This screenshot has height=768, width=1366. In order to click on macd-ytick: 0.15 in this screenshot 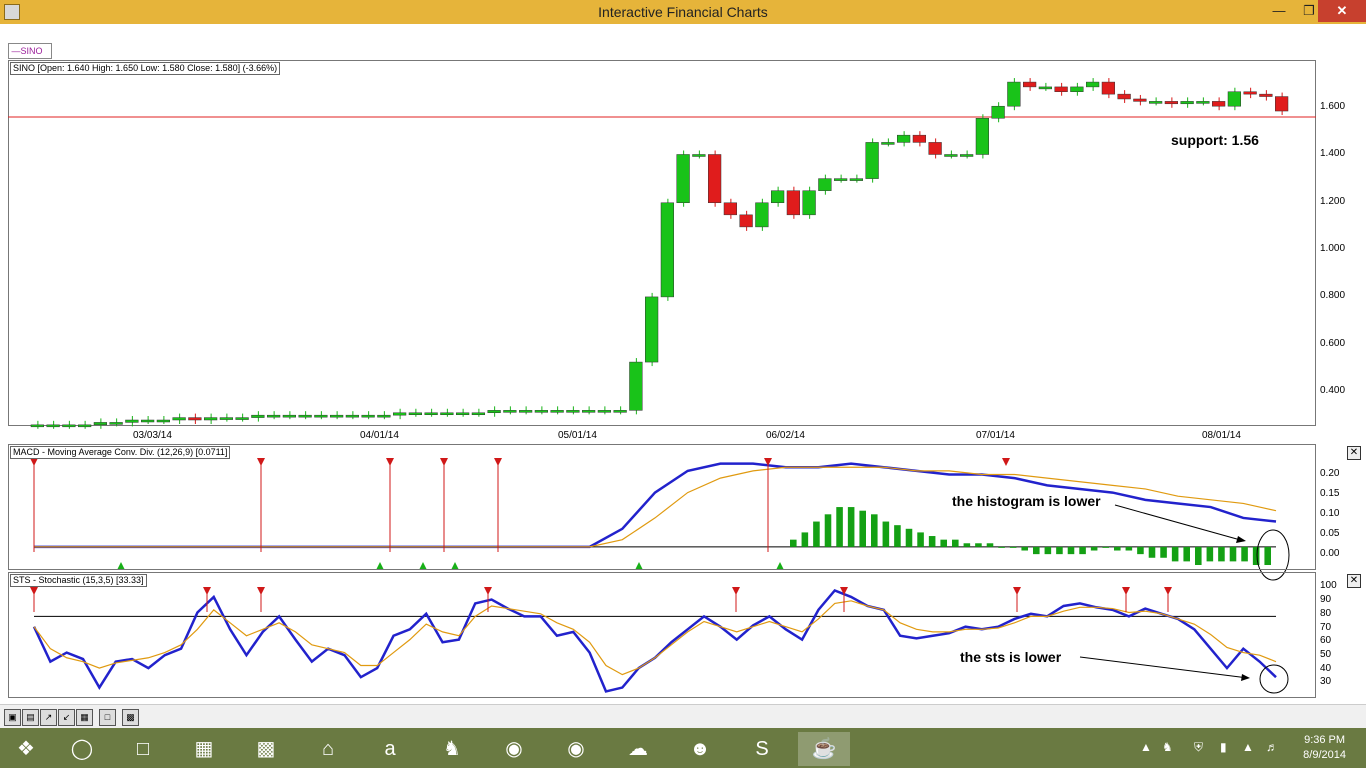, I will do `click(1330, 493)`.